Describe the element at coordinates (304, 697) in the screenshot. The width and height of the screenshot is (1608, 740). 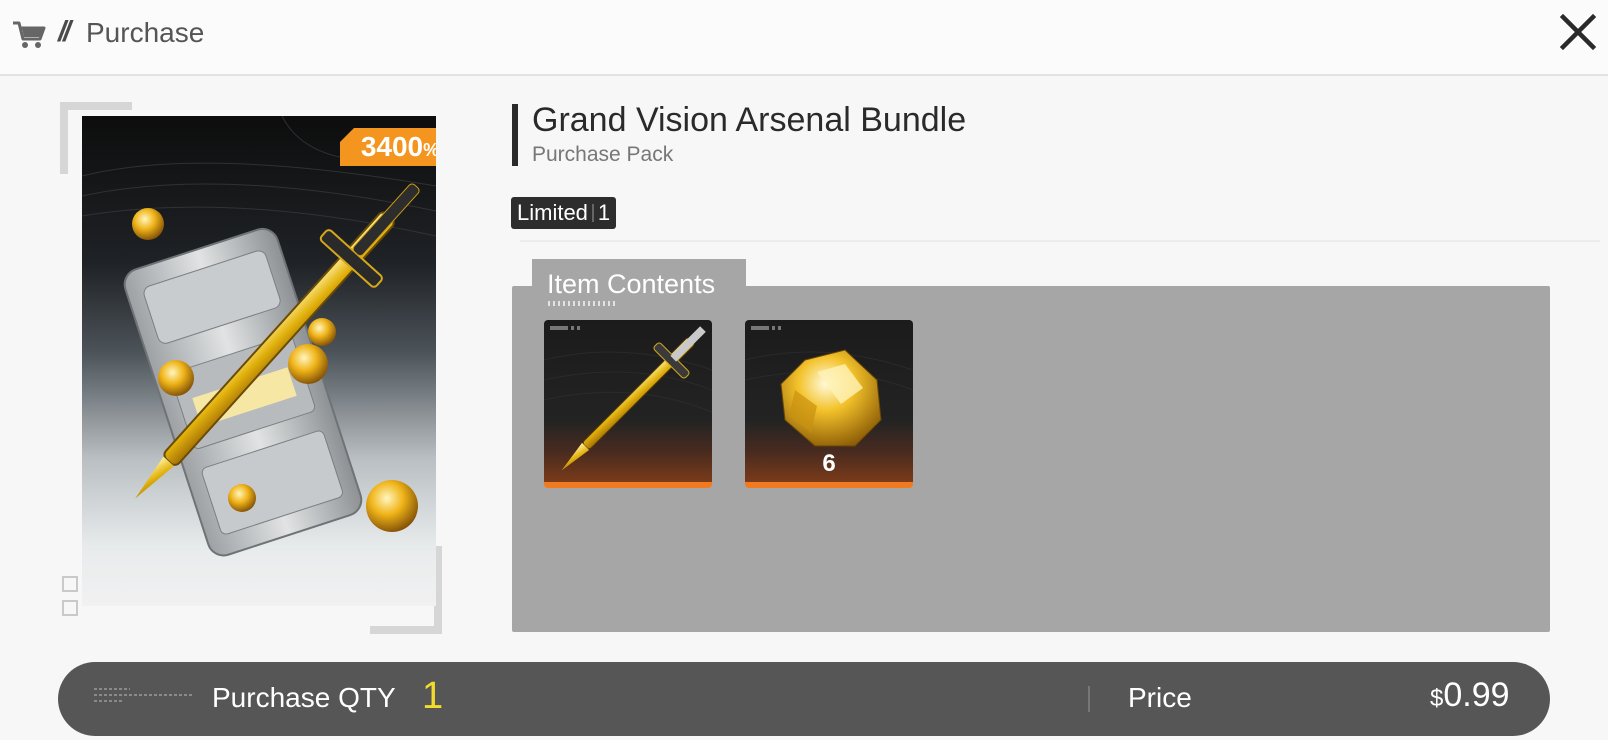
I see `purchase-qty-label: Purchase QTY` at that location.